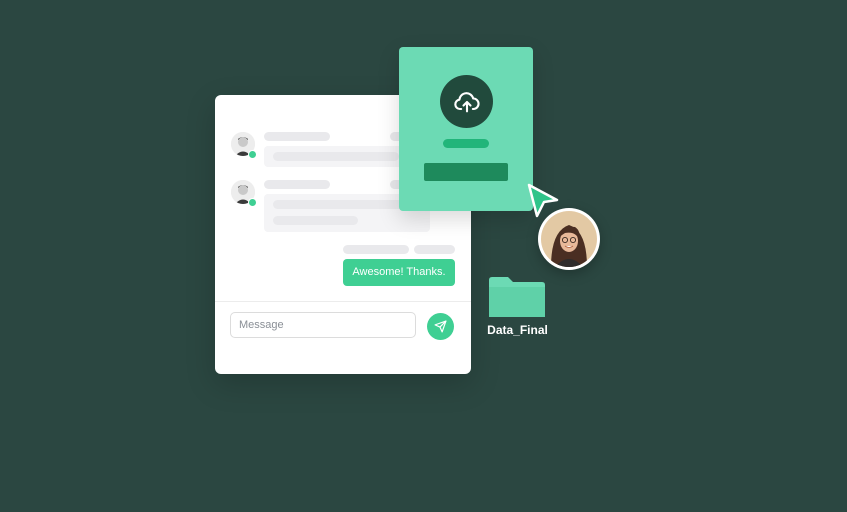 This screenshot has width=847, height=512. Describe the element at coordinates (323, 325) in the screenshot. I see `message-input` at that location.